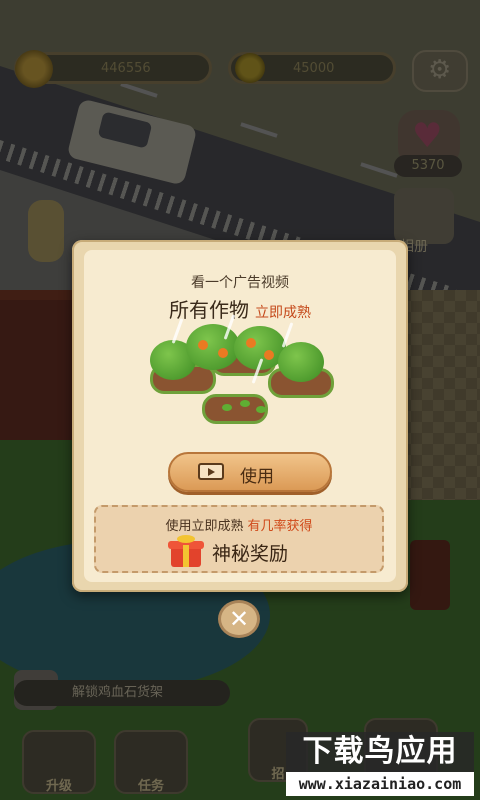 This screenshot has height=800, width=480. What do you see at coordinates (257, 477) in the screenshot?
I see `use-button-label: 使用` at bounding box center [257, 477].